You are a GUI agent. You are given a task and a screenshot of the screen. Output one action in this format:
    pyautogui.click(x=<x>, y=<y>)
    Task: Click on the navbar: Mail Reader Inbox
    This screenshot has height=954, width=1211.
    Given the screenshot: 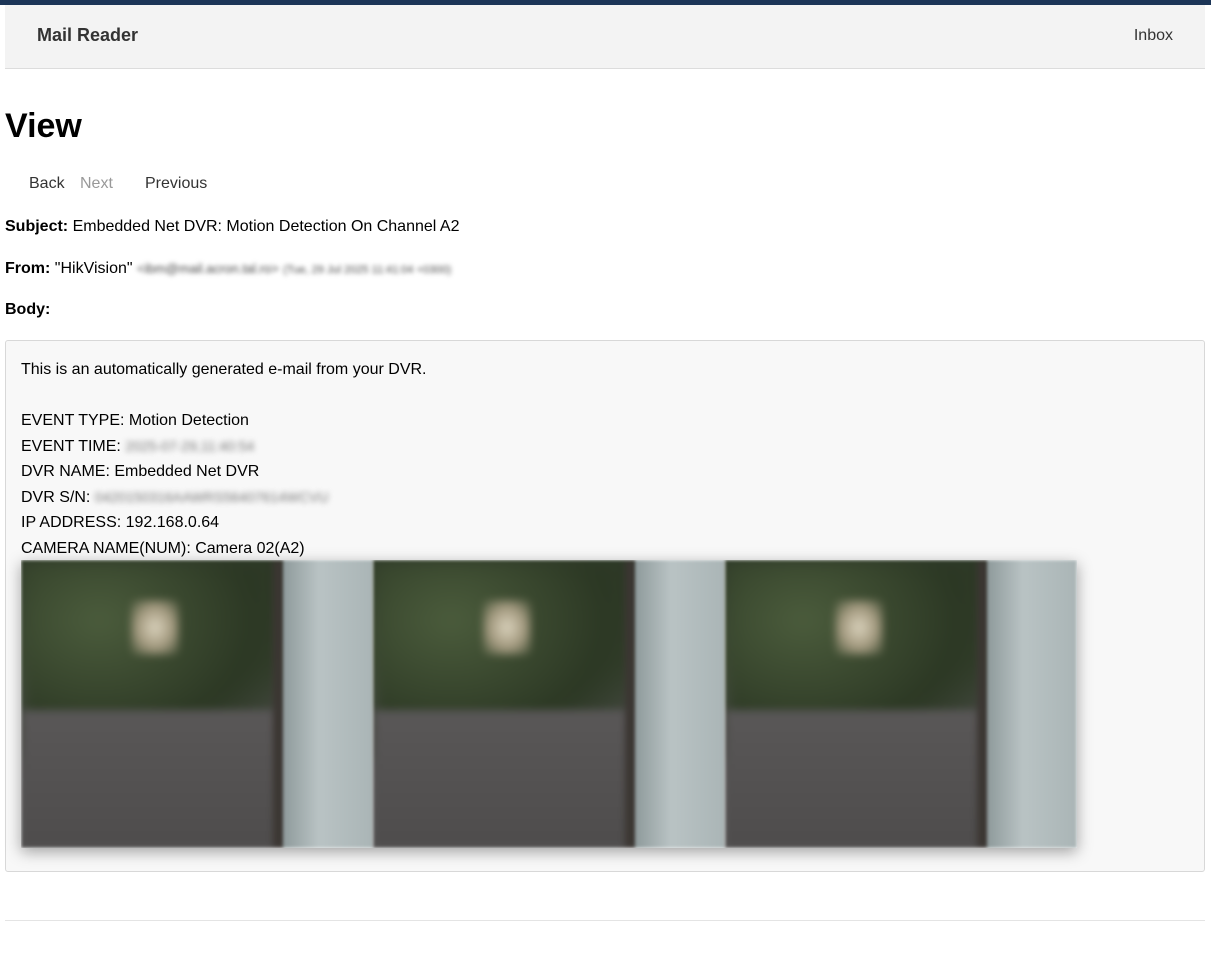 What is the action you would take?
    pyautogui.click(x=605, y=37)
    